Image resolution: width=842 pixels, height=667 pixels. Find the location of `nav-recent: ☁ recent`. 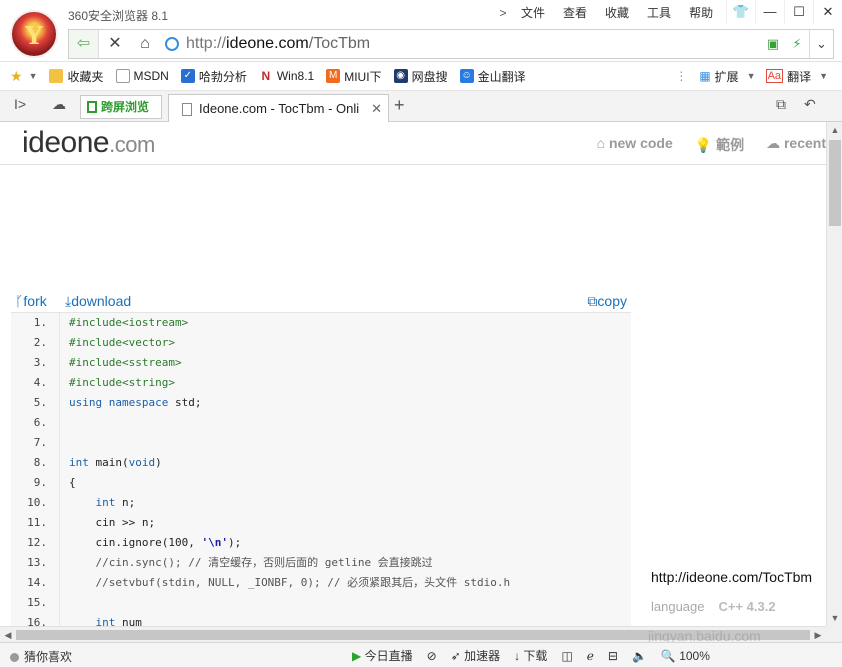

nav-recent: ☁ recent is located at coordinates (796, 145).